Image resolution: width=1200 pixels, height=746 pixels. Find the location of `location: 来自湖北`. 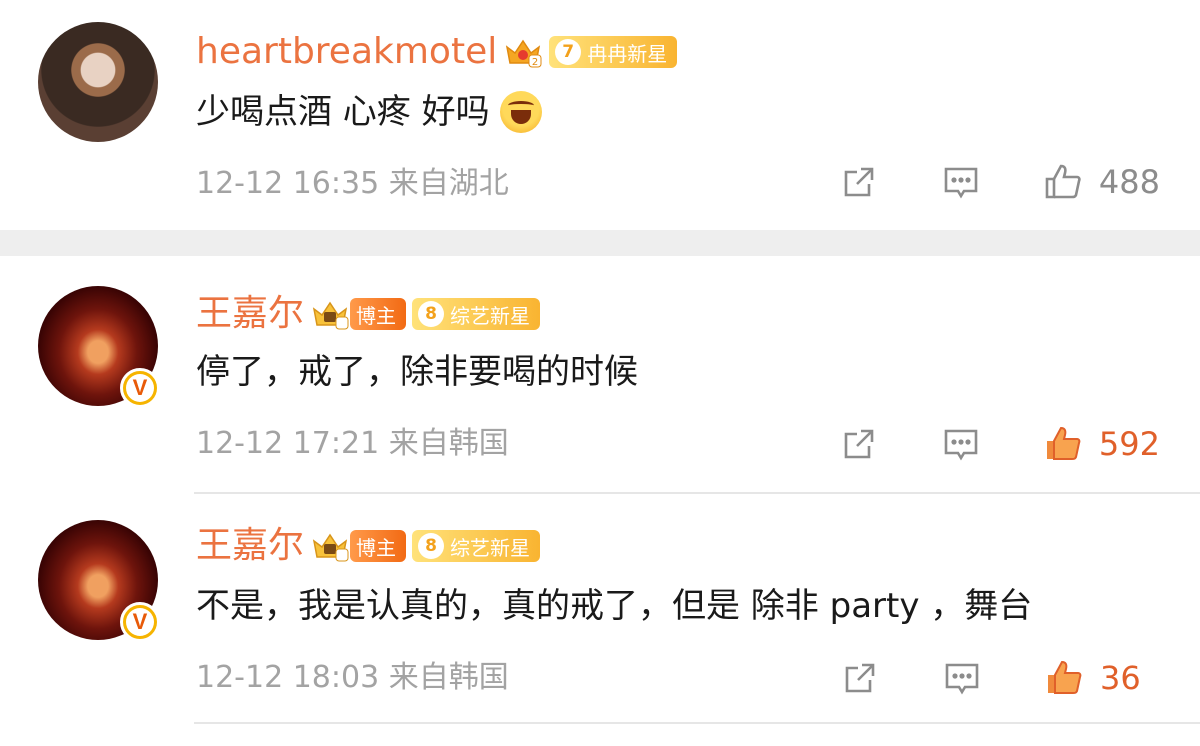

location: 来自湖北 is located at coordinates (448, 183).